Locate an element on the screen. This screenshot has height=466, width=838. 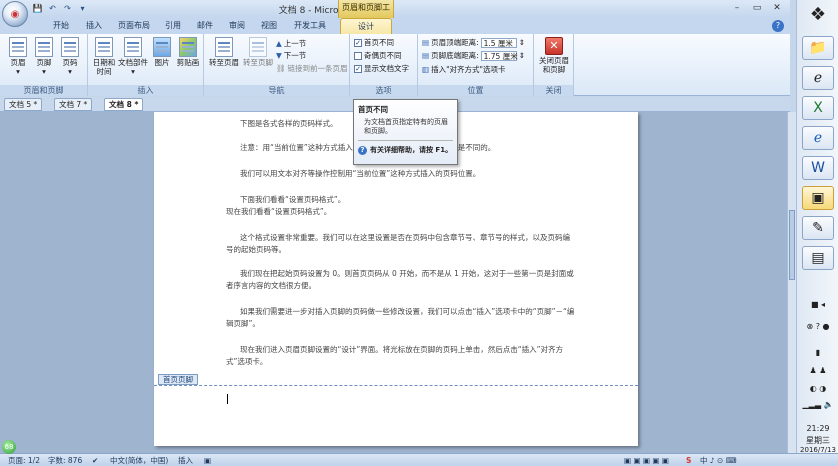
proofing-icon: ✔ is located at coordinates (95, 460).